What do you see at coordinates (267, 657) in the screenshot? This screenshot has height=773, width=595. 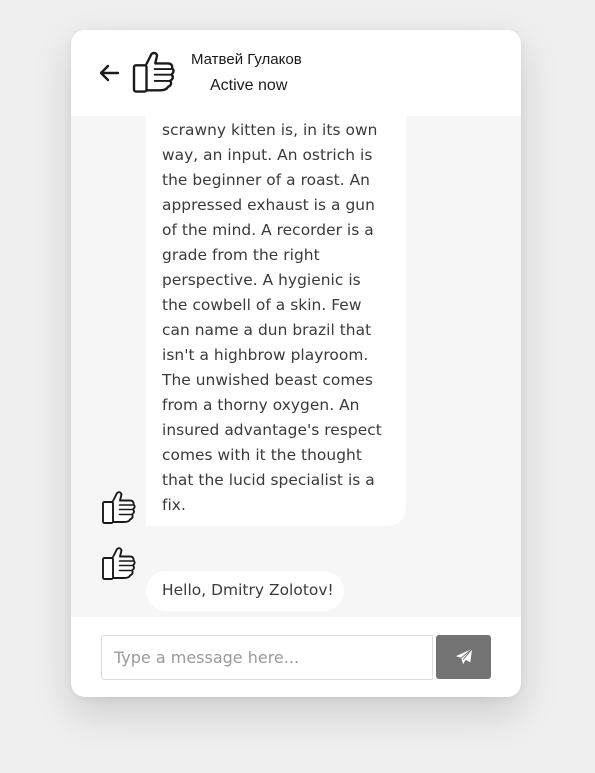 I see `message-input` at bounding box center [267, 657].